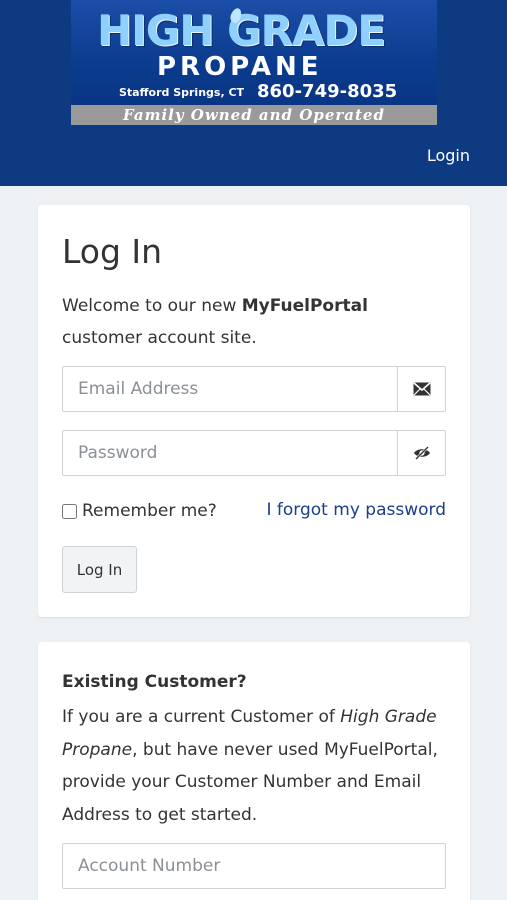 This screenshot has width=507, height=900. What do you see at coordinates (69, 511) in the screenshot?
I see `remember-me-checkbox` at bounding box center [69, 511].